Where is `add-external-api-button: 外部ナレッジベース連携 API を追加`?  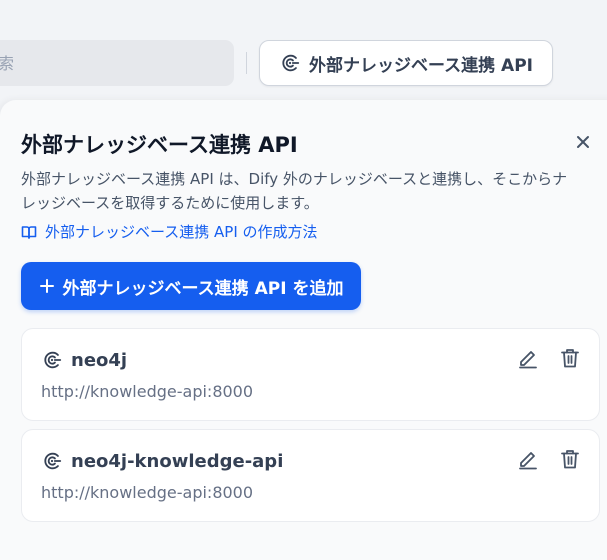
add-external-api-button: 外部ナレッジベース連携 API を追加 is located at coordinates (191, 286).